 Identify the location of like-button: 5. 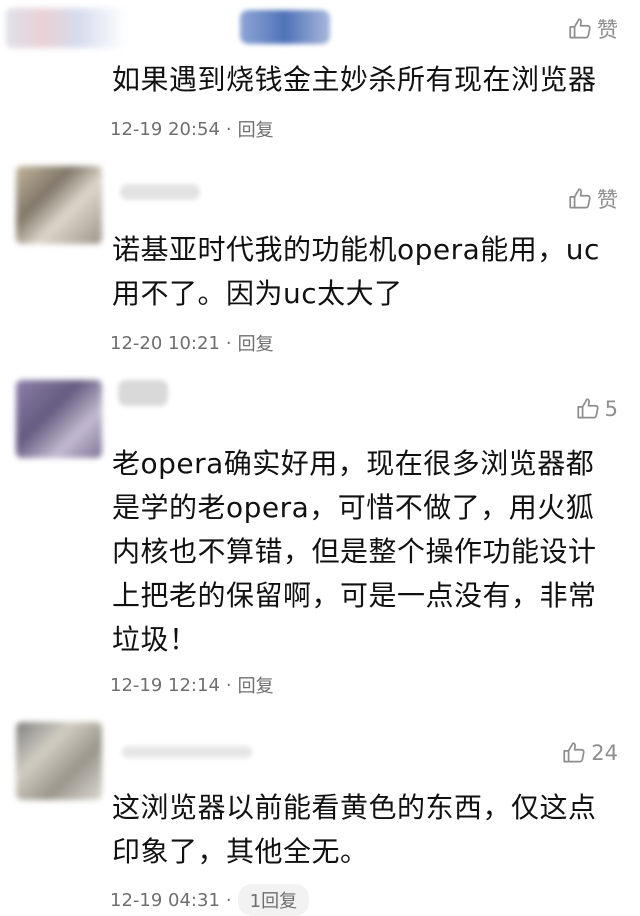
(596, 409).